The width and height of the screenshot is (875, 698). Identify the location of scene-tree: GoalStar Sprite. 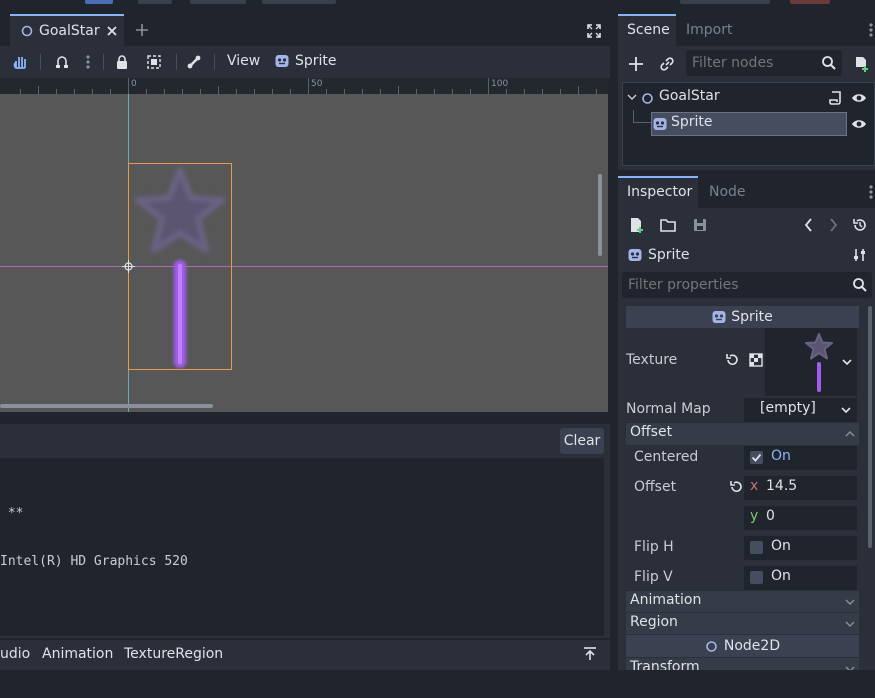
(748, 124).